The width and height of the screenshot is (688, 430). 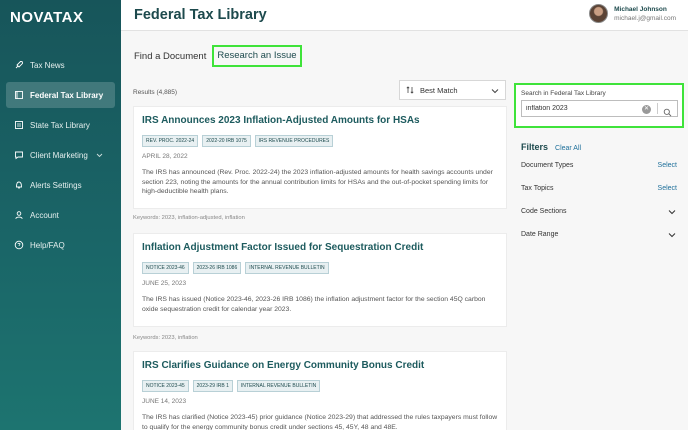 What do you see at coordinates (257, 56) in the screenshot?
I see `tab-research-issue: Research an Issue` at bounding box center [257, 56].